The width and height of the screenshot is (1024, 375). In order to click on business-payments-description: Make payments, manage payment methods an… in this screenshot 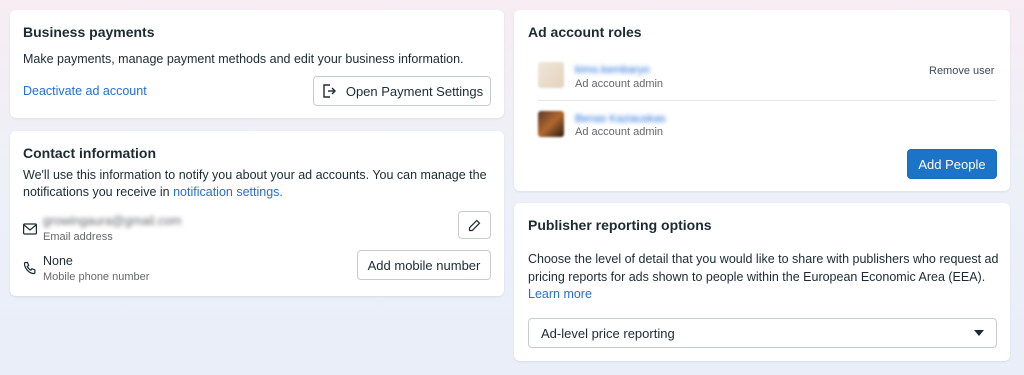, I will do `click(243, 59)`.